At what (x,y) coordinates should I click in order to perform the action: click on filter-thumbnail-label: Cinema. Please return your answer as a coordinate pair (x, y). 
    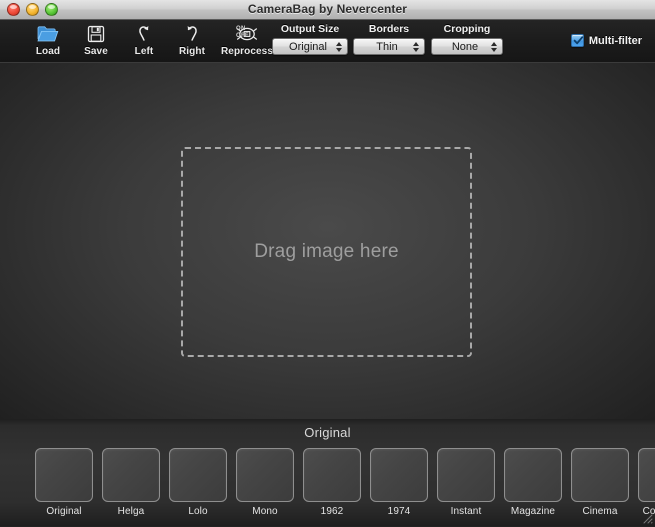
    Looking at the image, I should click on (600, 511).